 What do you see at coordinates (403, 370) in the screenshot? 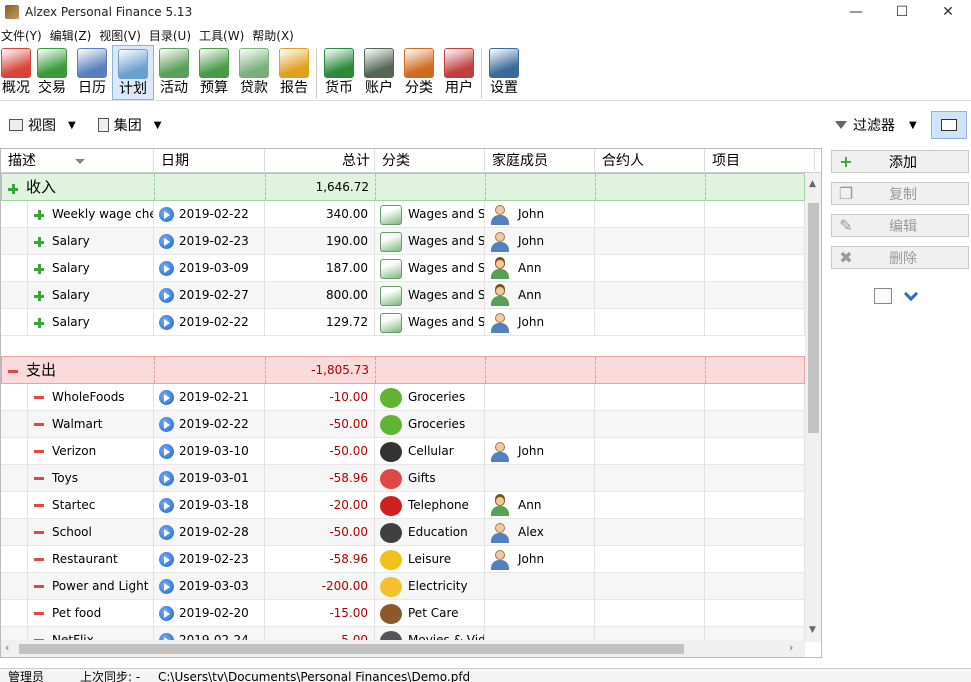
I see `expense-group-row: 支出 -1,805.73` at bounding box center [403, 370].